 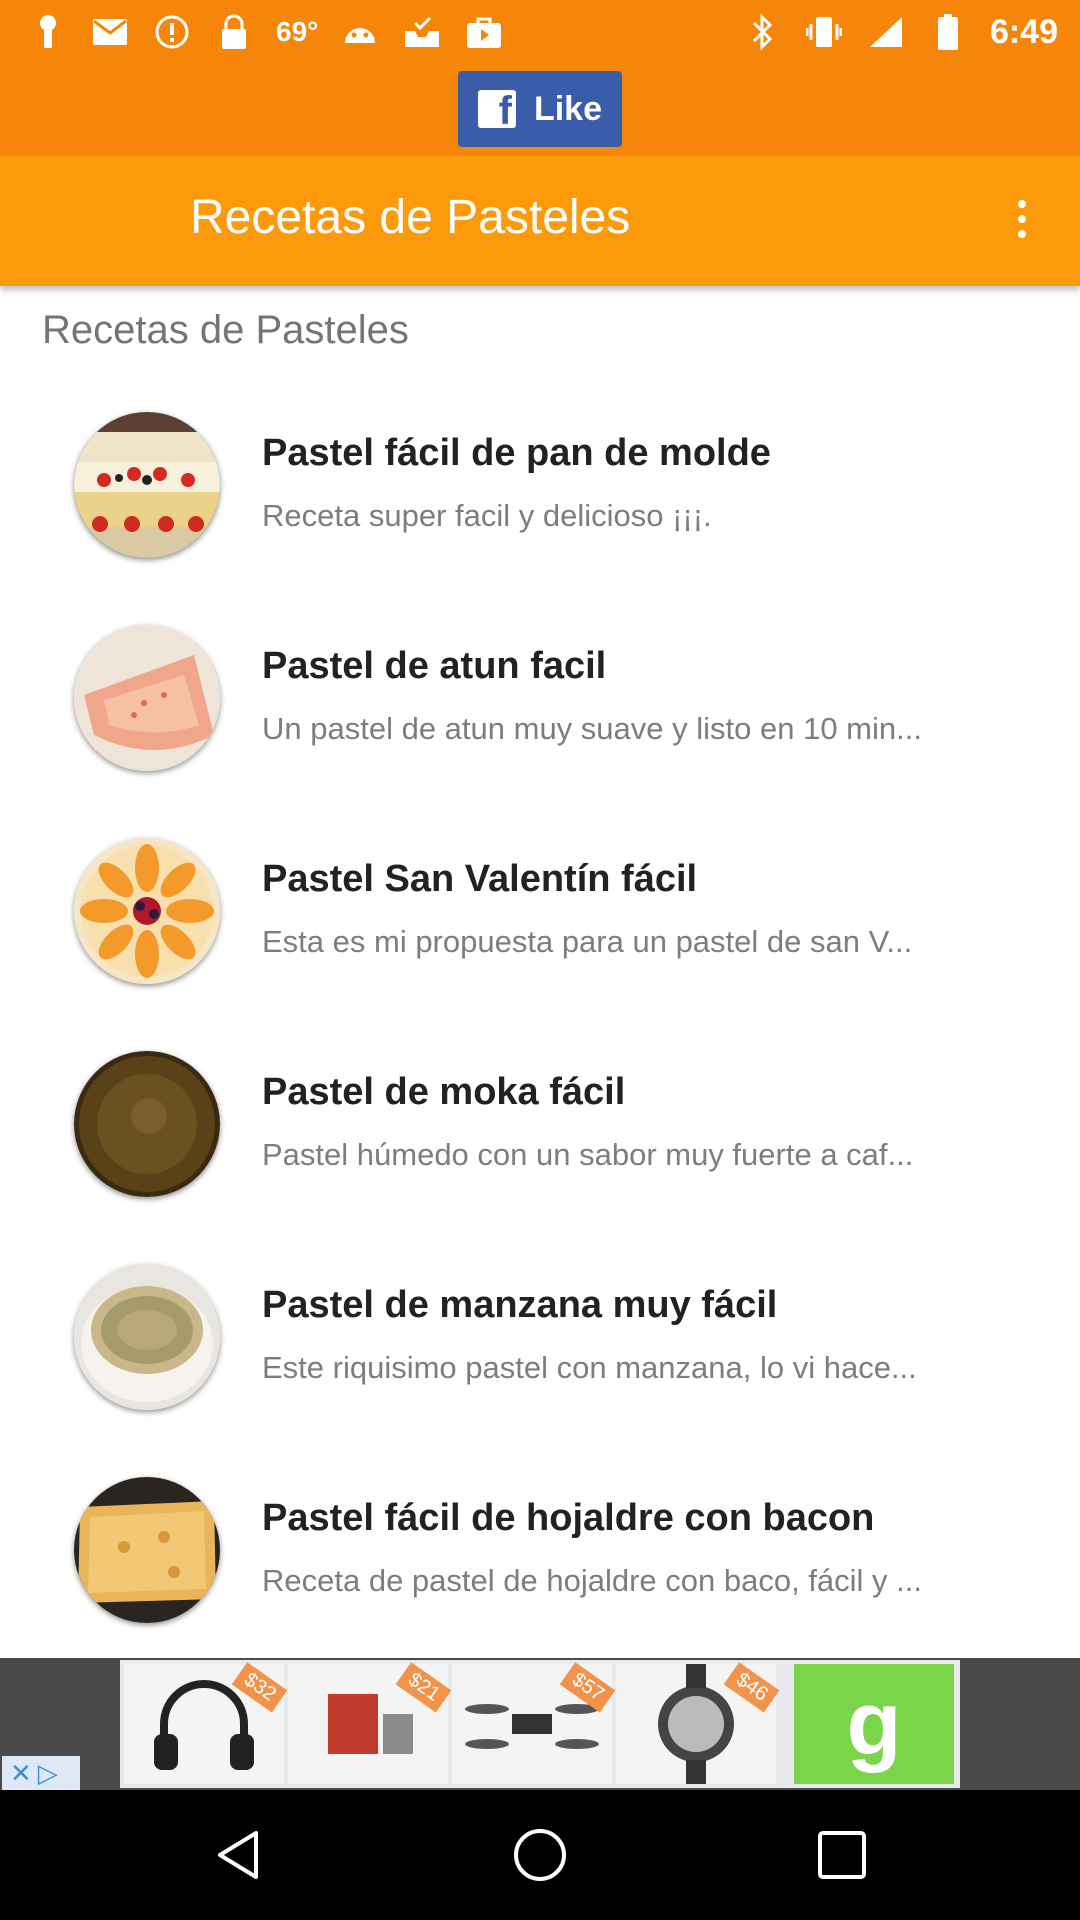 I want to click on ad-product-drone: $57, so click(x=534, y=1723).